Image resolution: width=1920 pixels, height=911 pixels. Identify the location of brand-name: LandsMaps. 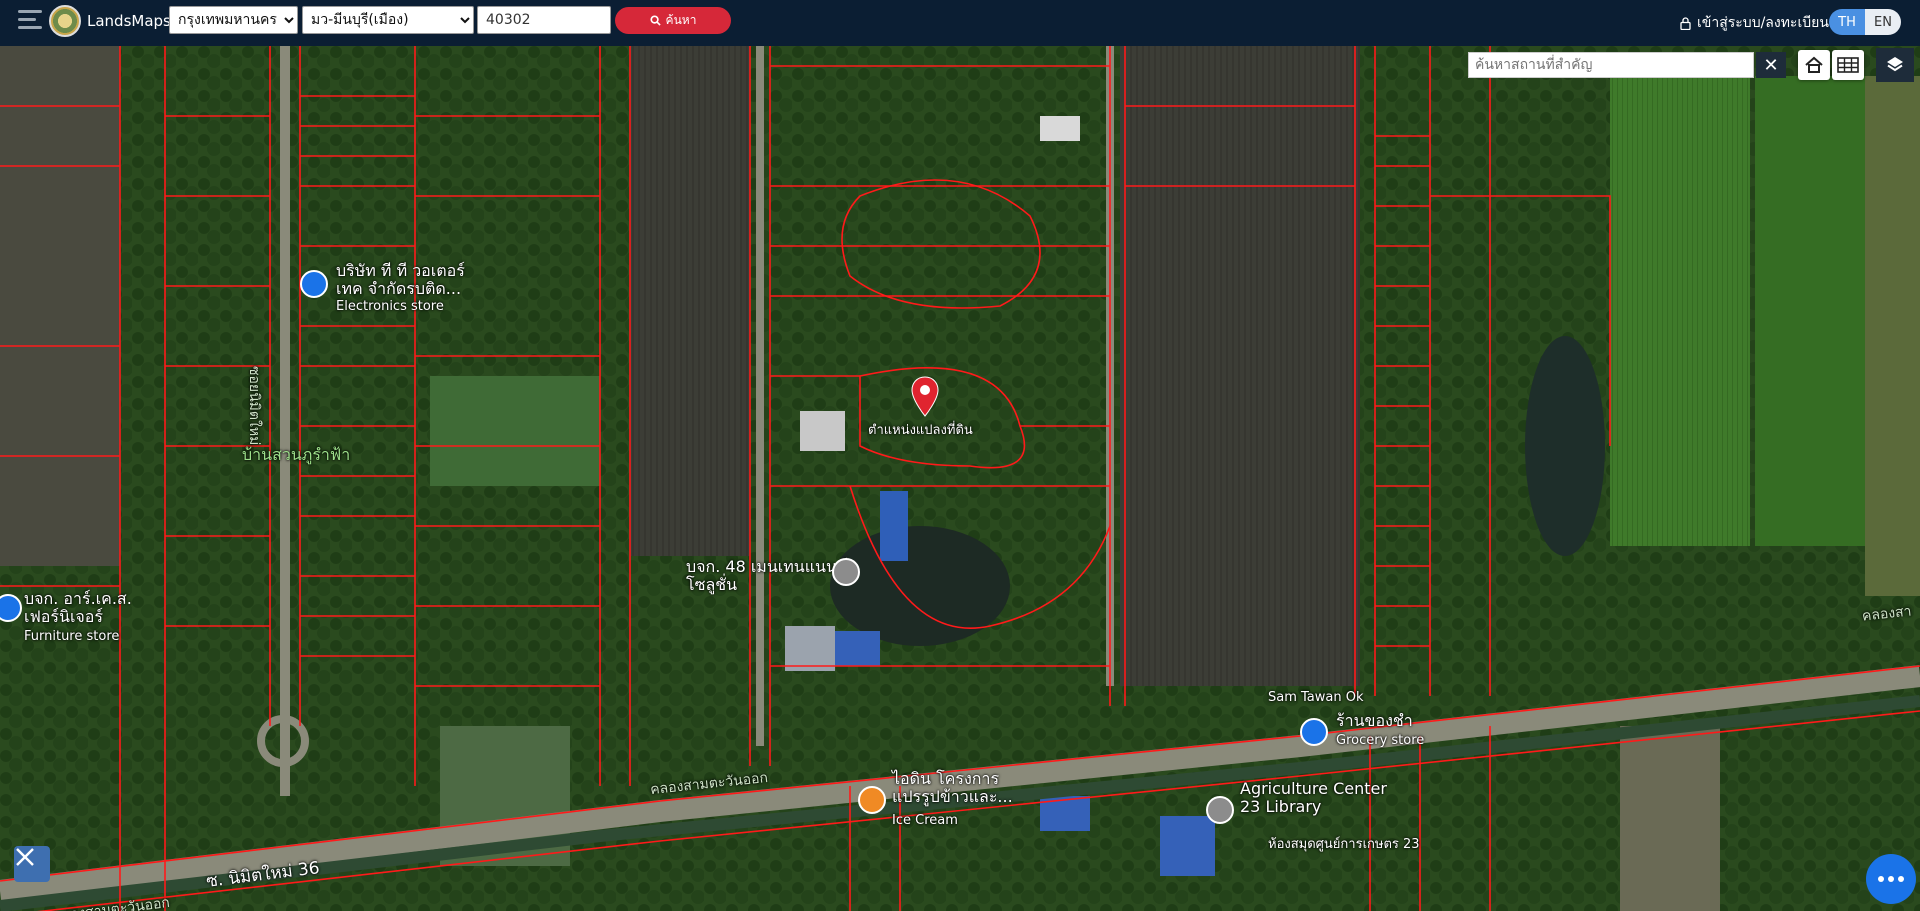
(129, 21).